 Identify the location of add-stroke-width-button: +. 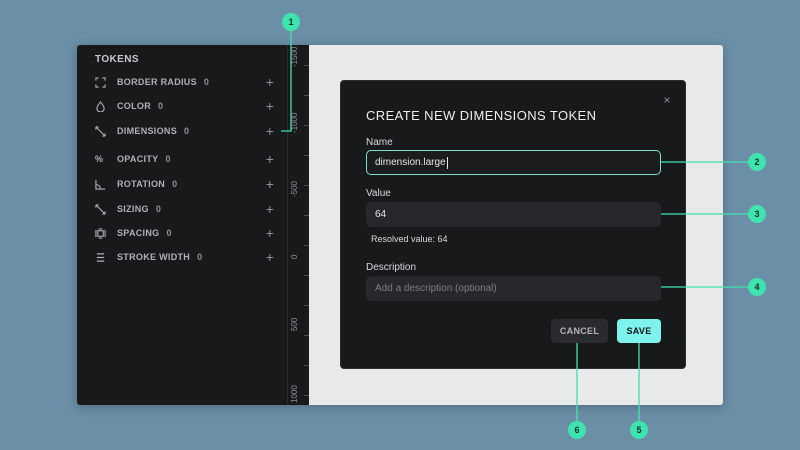
(270, 257).